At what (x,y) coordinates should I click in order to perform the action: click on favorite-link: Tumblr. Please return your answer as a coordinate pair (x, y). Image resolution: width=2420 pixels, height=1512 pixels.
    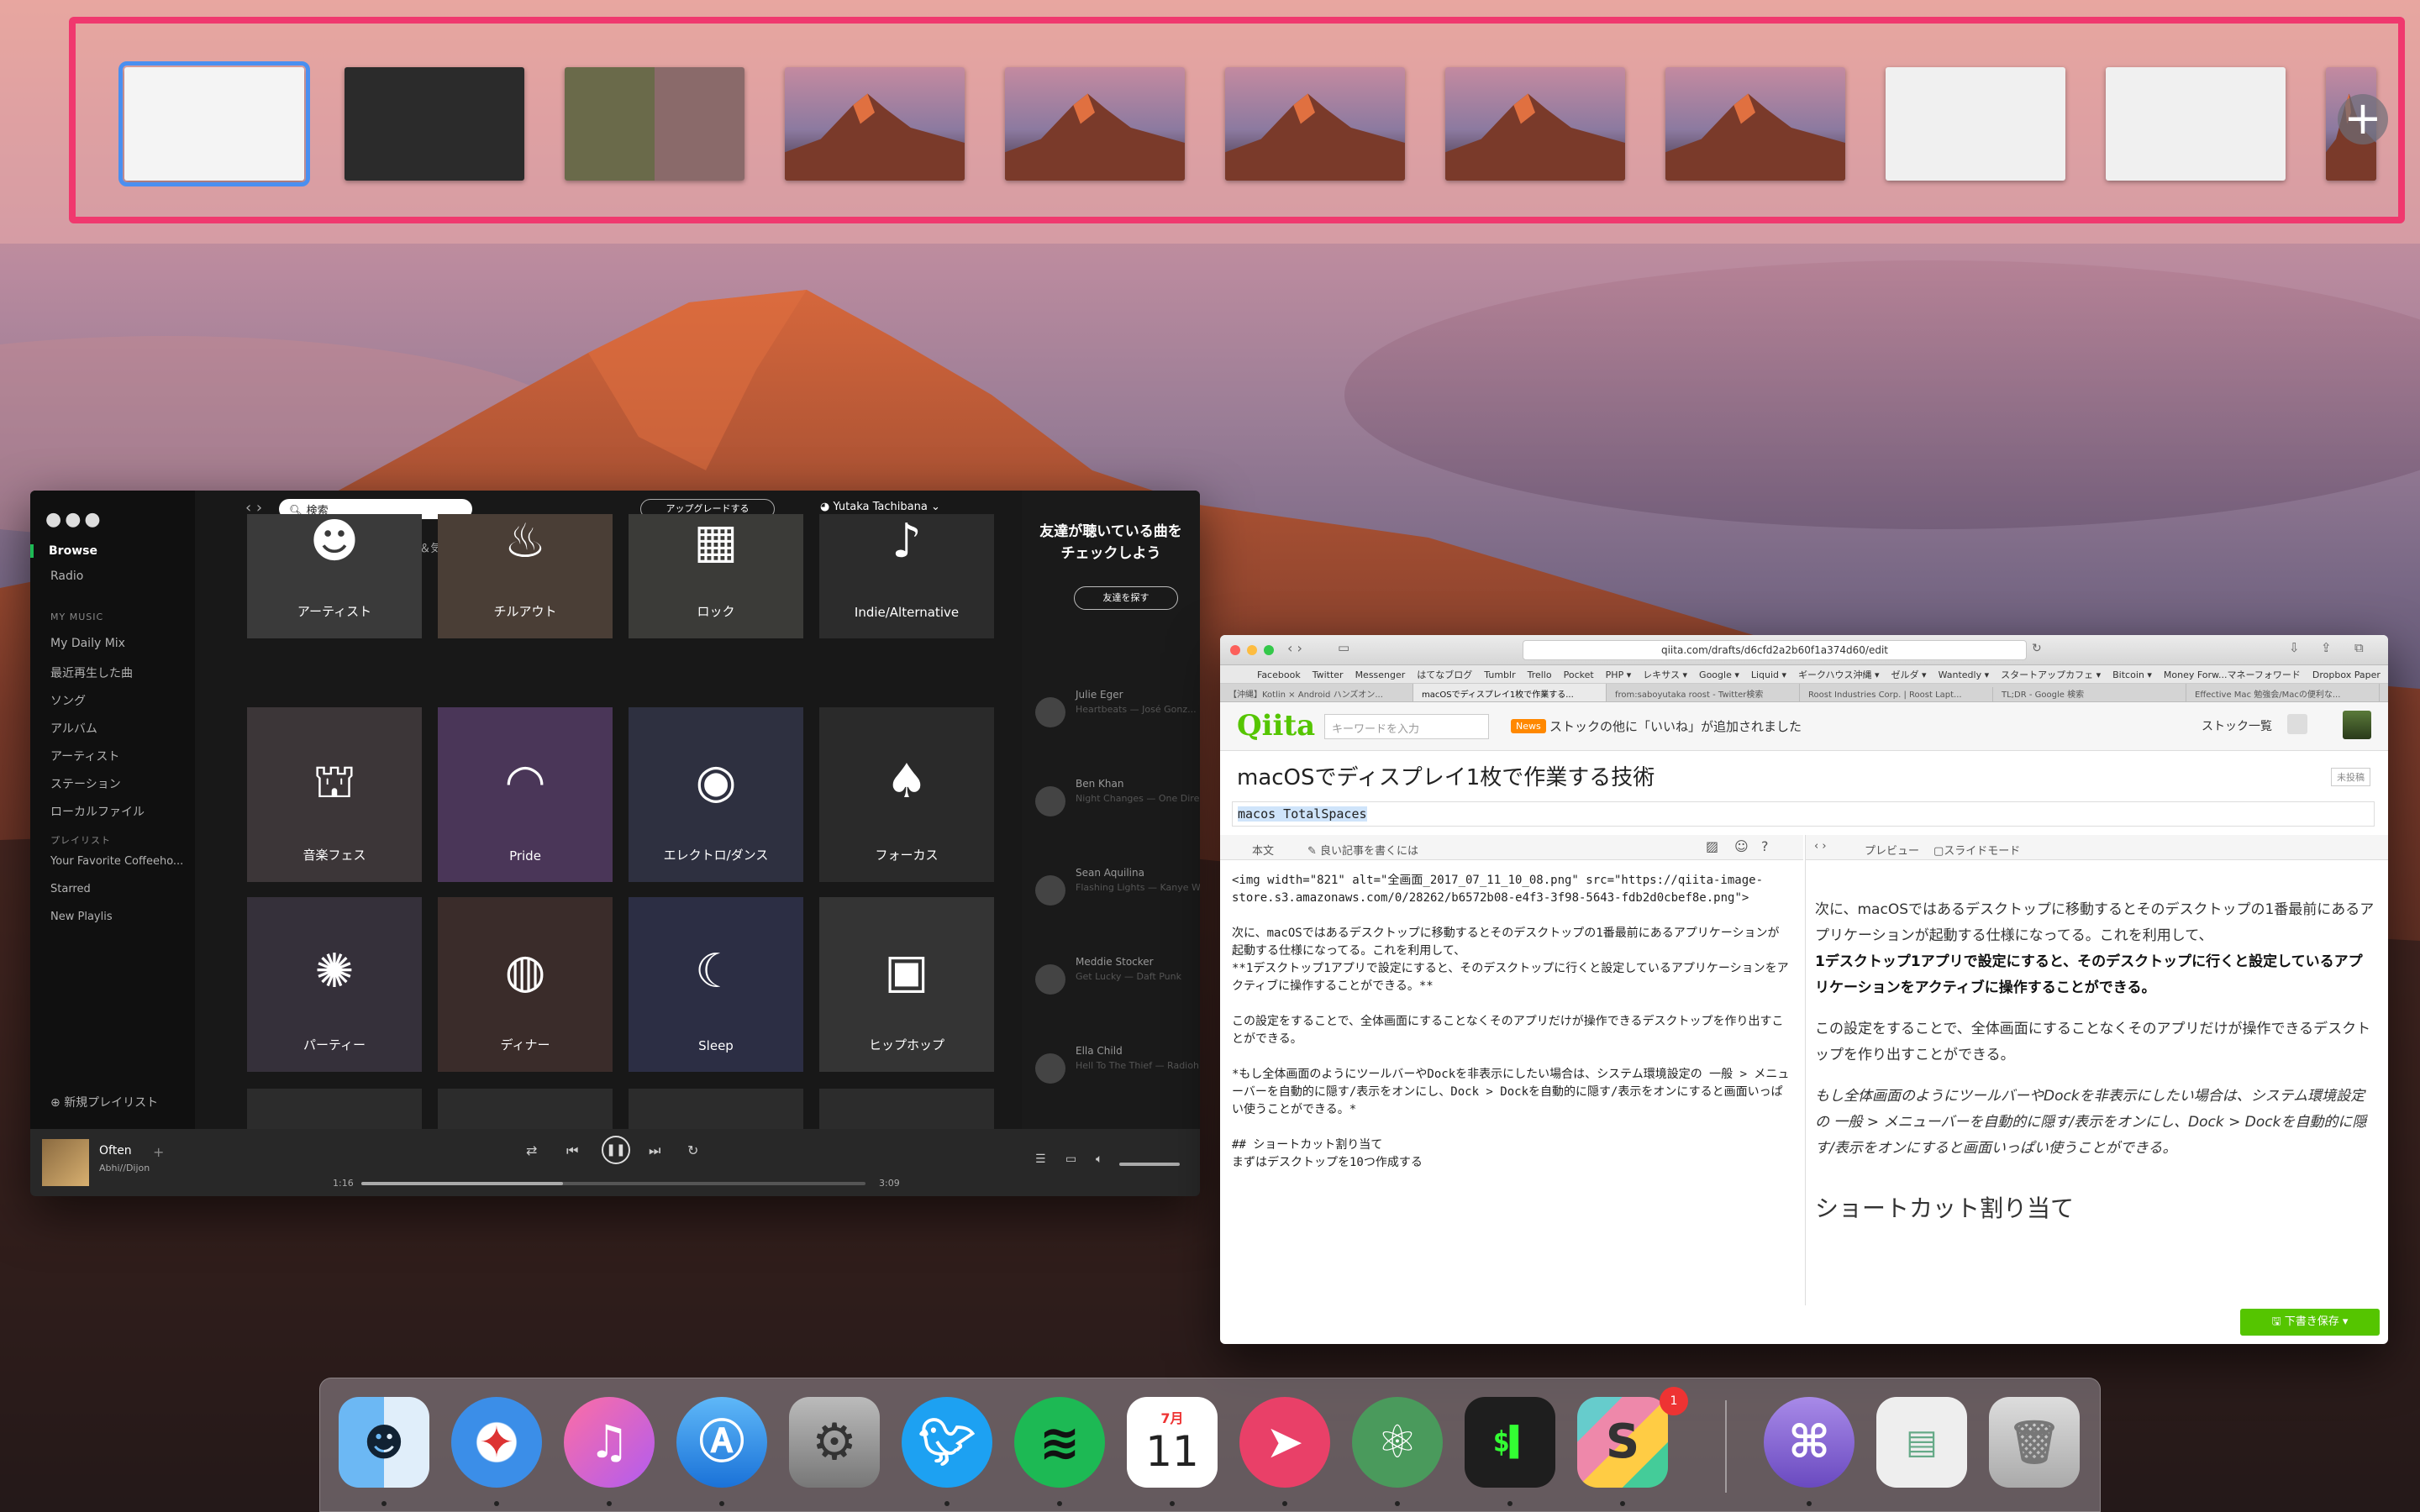
    Looking at the image, I should click on (1499, 674).